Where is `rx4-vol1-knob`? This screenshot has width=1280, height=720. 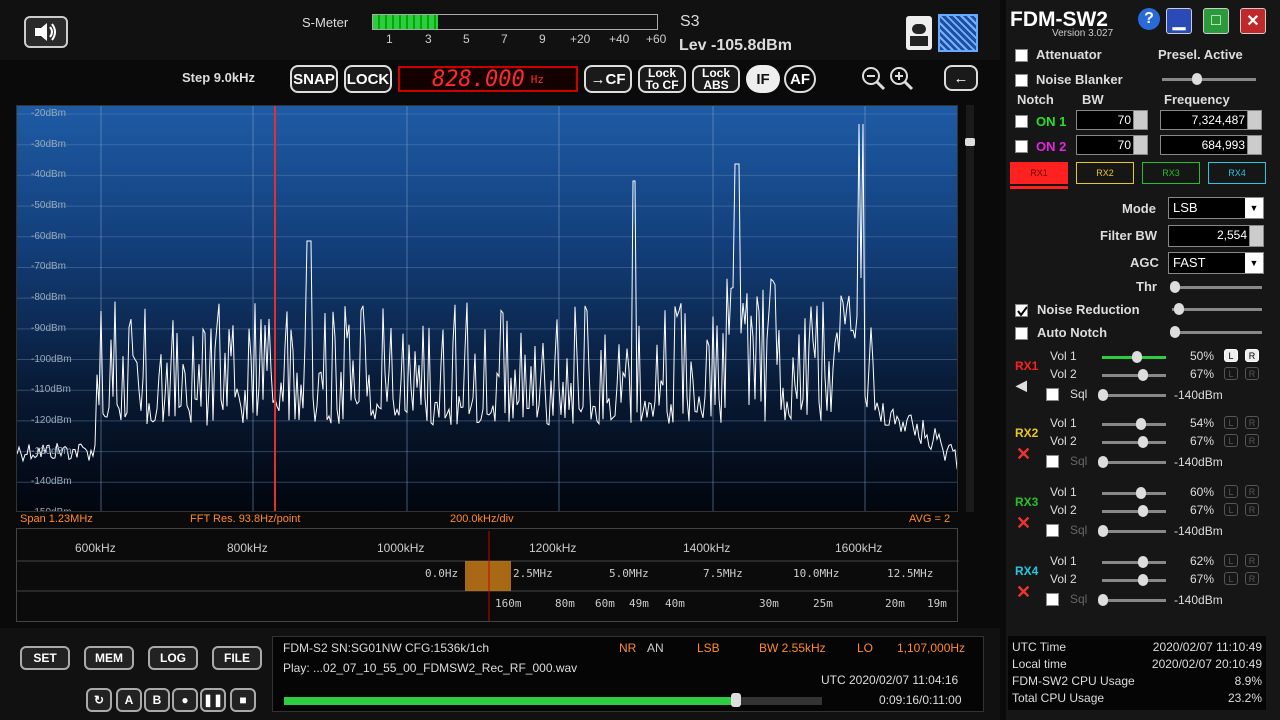
rx4-vol1-knob is located at coordinates (1143, 562).